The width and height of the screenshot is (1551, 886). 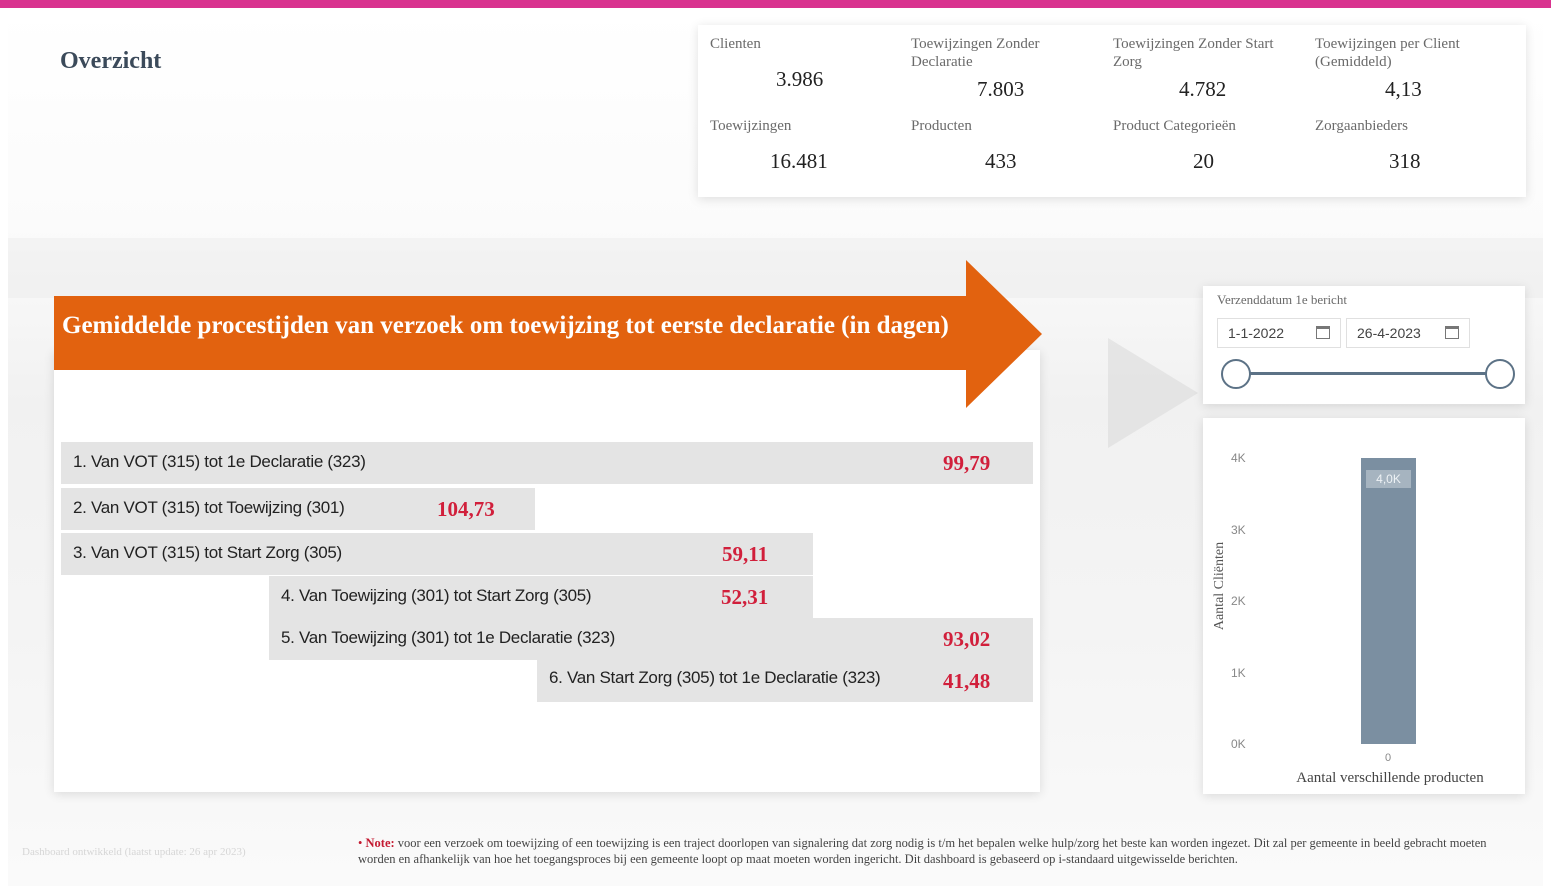 I want to click on y-tick-label: 2K, so click(x=1238, y=601).